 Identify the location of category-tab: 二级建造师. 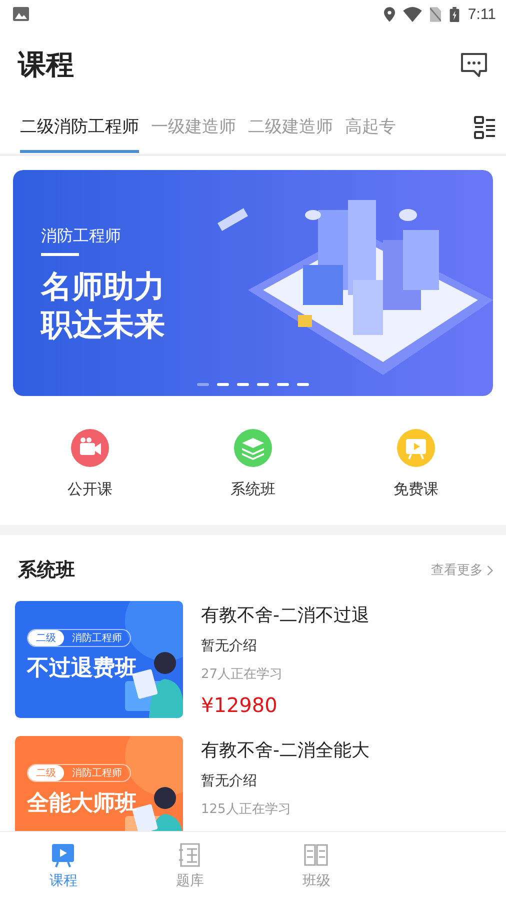
(290, 128).